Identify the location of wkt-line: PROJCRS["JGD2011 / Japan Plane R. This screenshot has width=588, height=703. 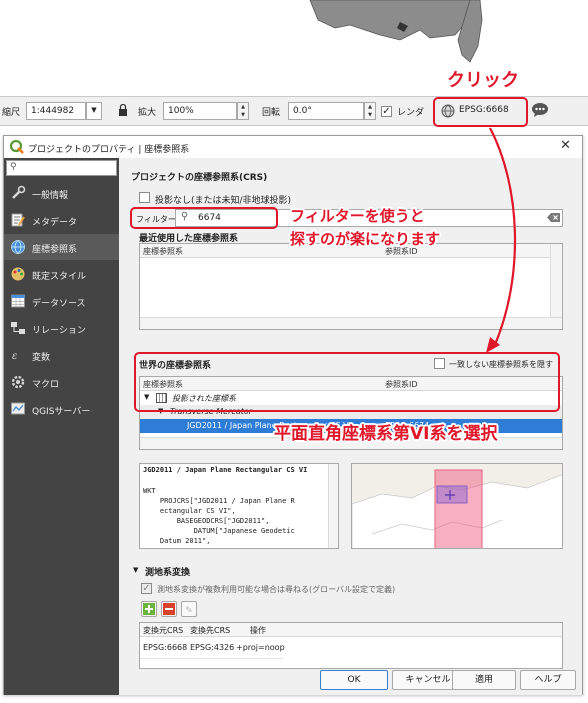
(219, 501).